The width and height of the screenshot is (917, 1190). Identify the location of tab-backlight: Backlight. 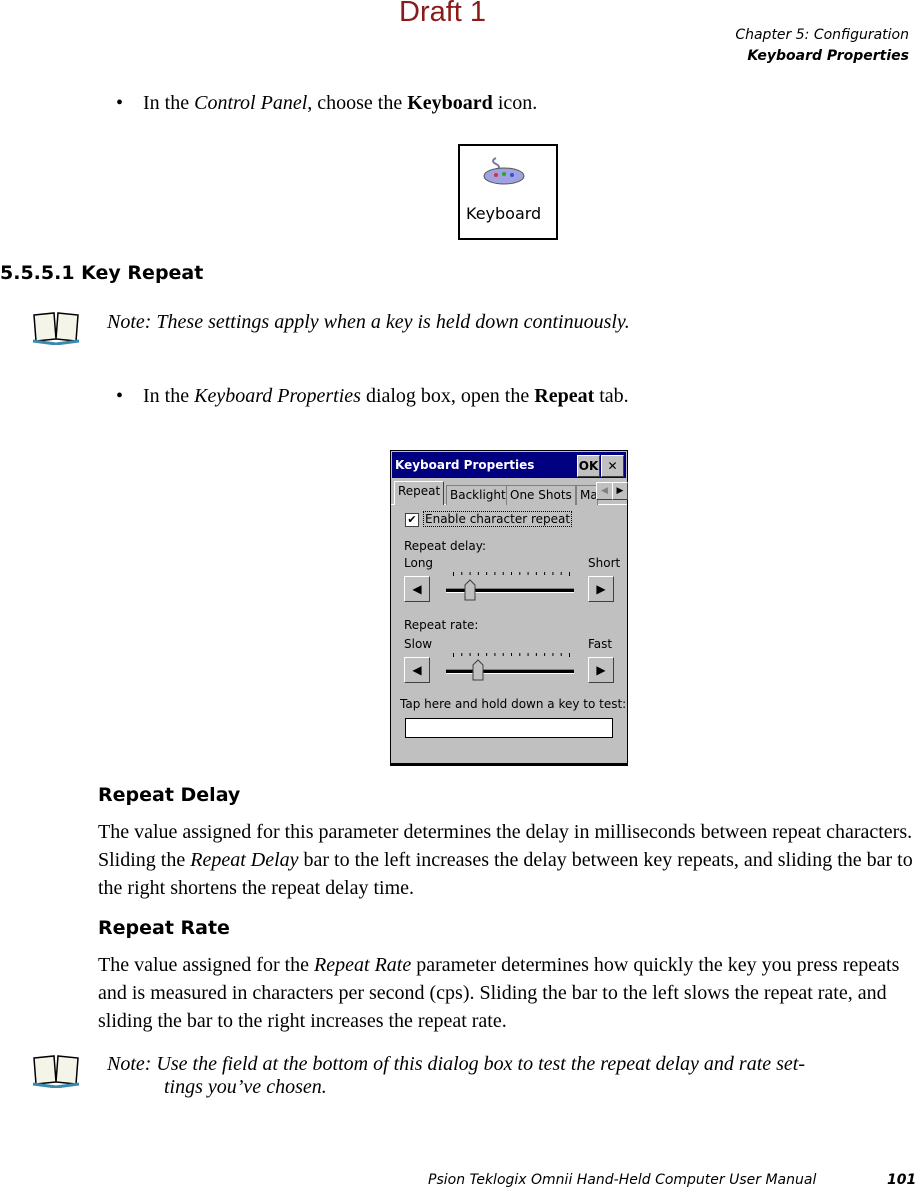
(478, 495).